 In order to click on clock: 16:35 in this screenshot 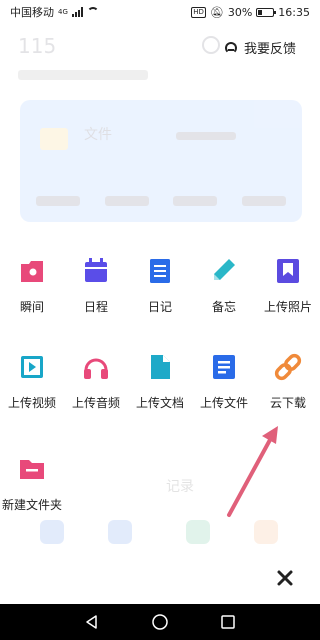, I will do `click(294, 12)`.